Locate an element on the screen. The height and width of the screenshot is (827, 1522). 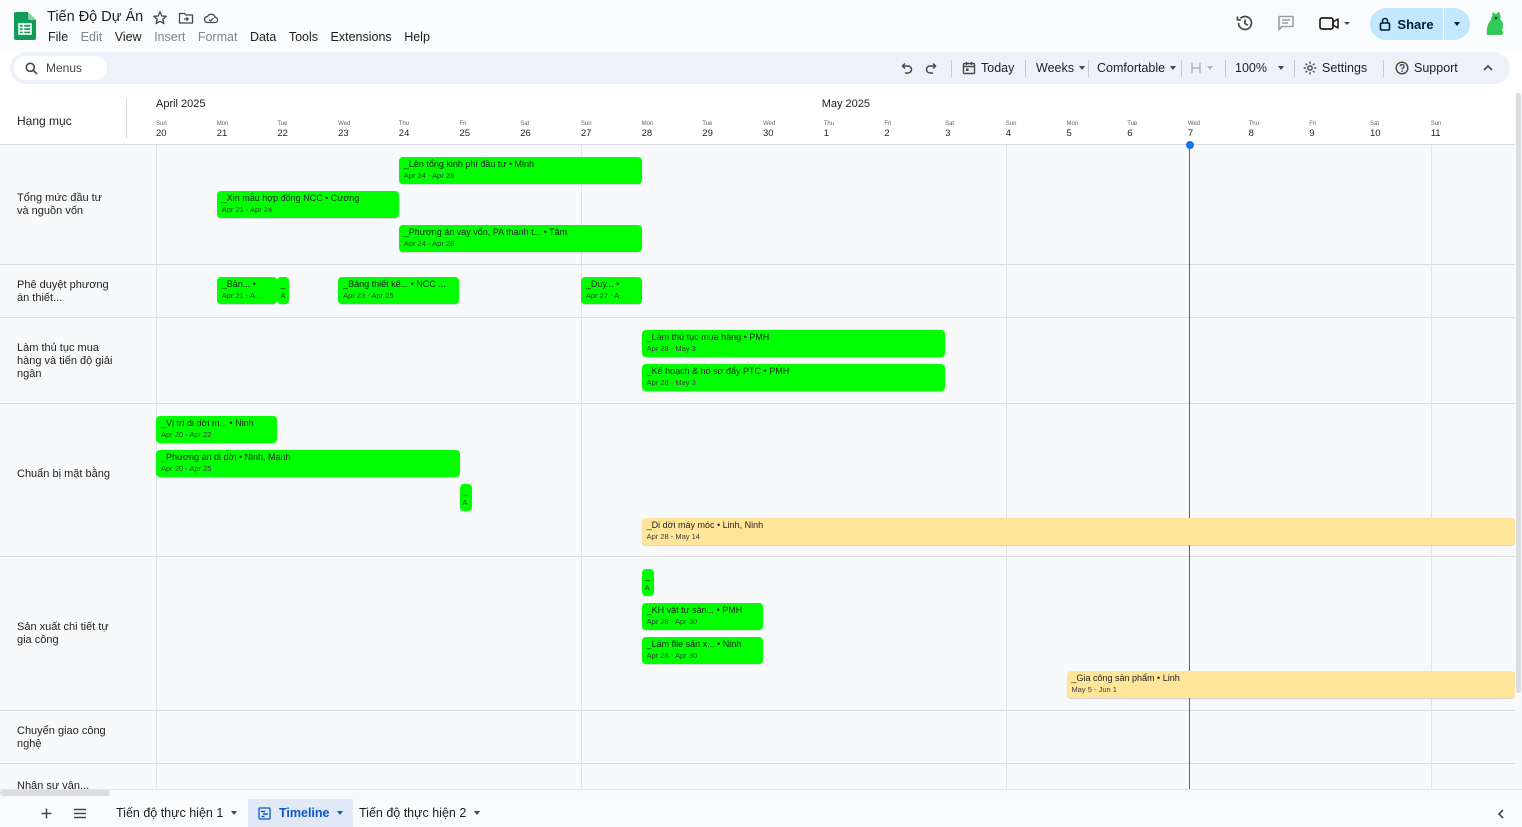
task-title: _Xin mẫu hợp đồng NCC • Cương is located at coordinates (290, 198).